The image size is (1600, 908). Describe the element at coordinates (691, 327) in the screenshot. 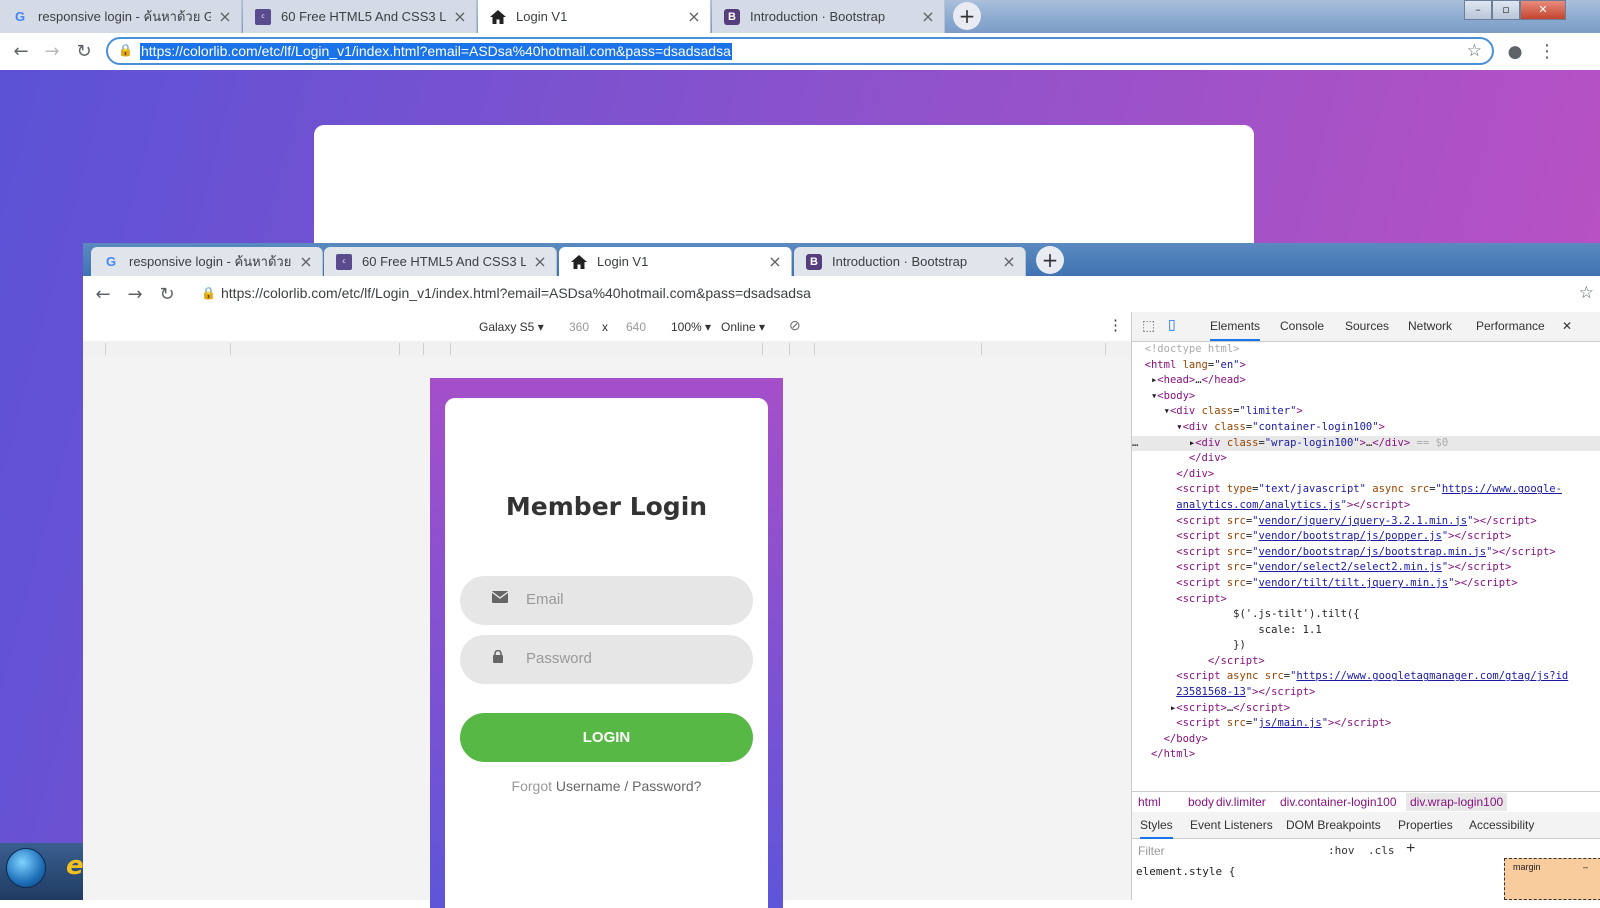

I see `zoom-select: 100% ▾` at that location.